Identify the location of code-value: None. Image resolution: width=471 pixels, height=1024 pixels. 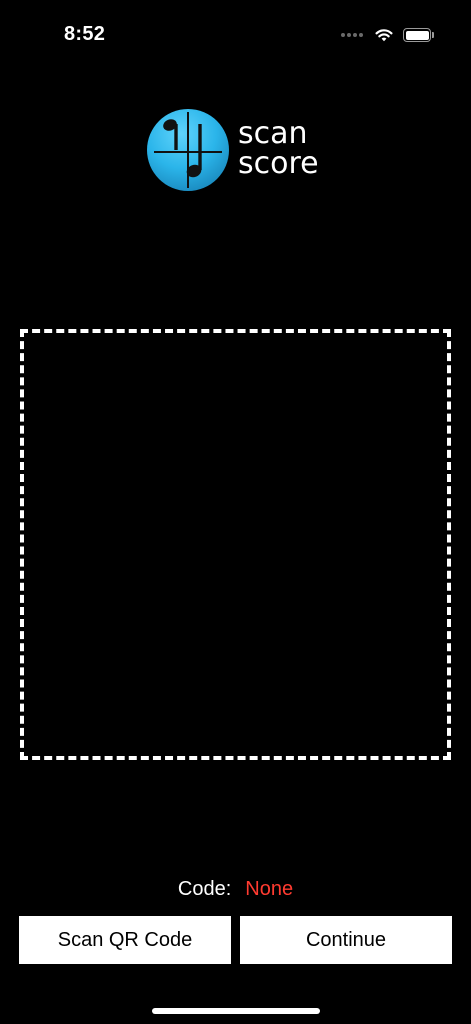
(269, 889).